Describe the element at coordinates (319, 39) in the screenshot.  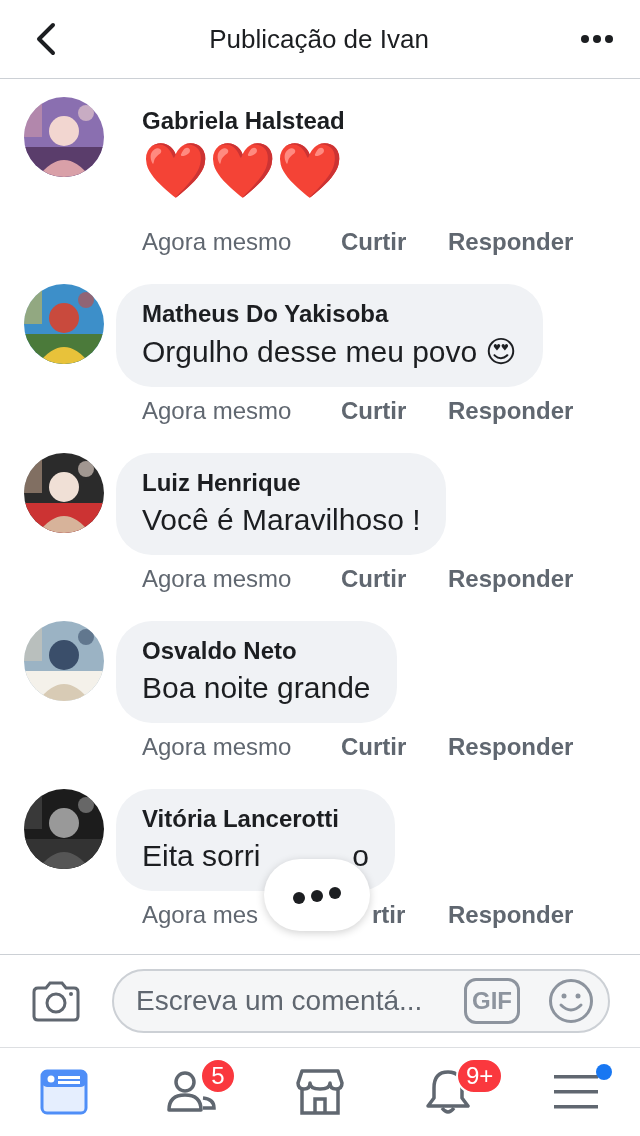
I see `page-title: Publicação de Ivan` at that location.